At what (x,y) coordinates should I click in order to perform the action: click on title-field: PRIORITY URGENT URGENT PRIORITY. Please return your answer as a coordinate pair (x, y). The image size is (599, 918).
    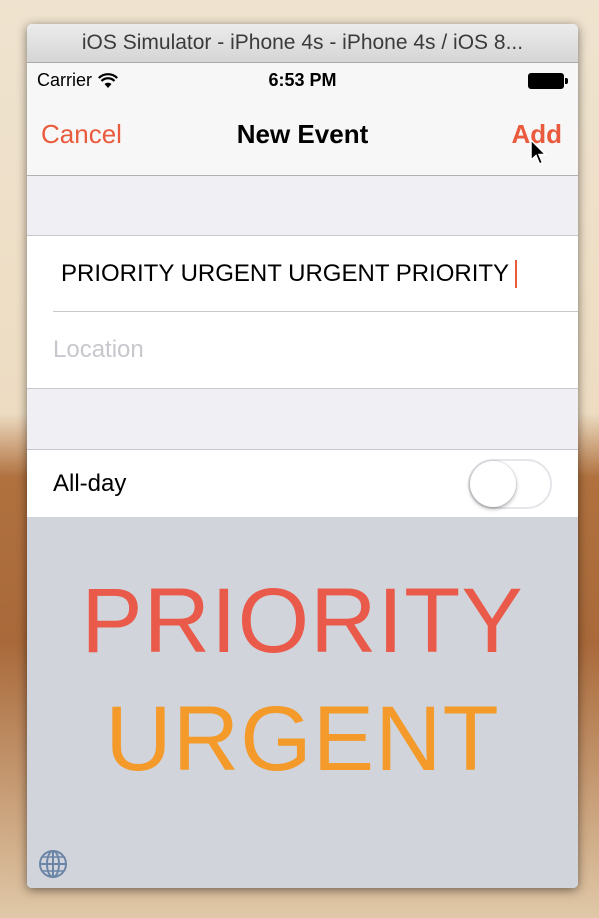
    Looking at the image, I should click on (302, 274).